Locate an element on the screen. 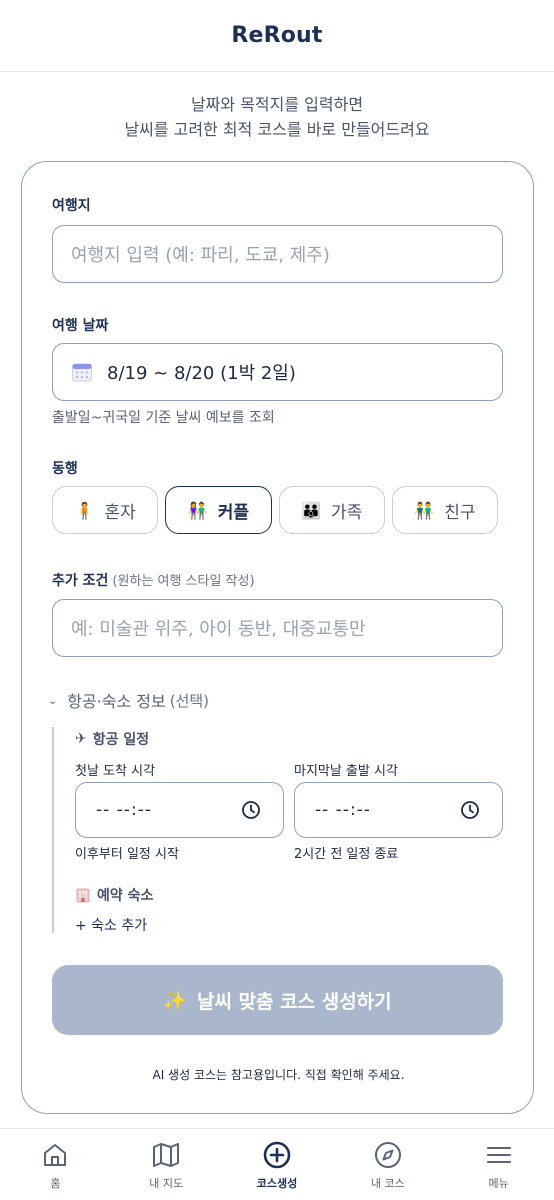  person-icon: 🧍 is located at coordinates (84, 510).